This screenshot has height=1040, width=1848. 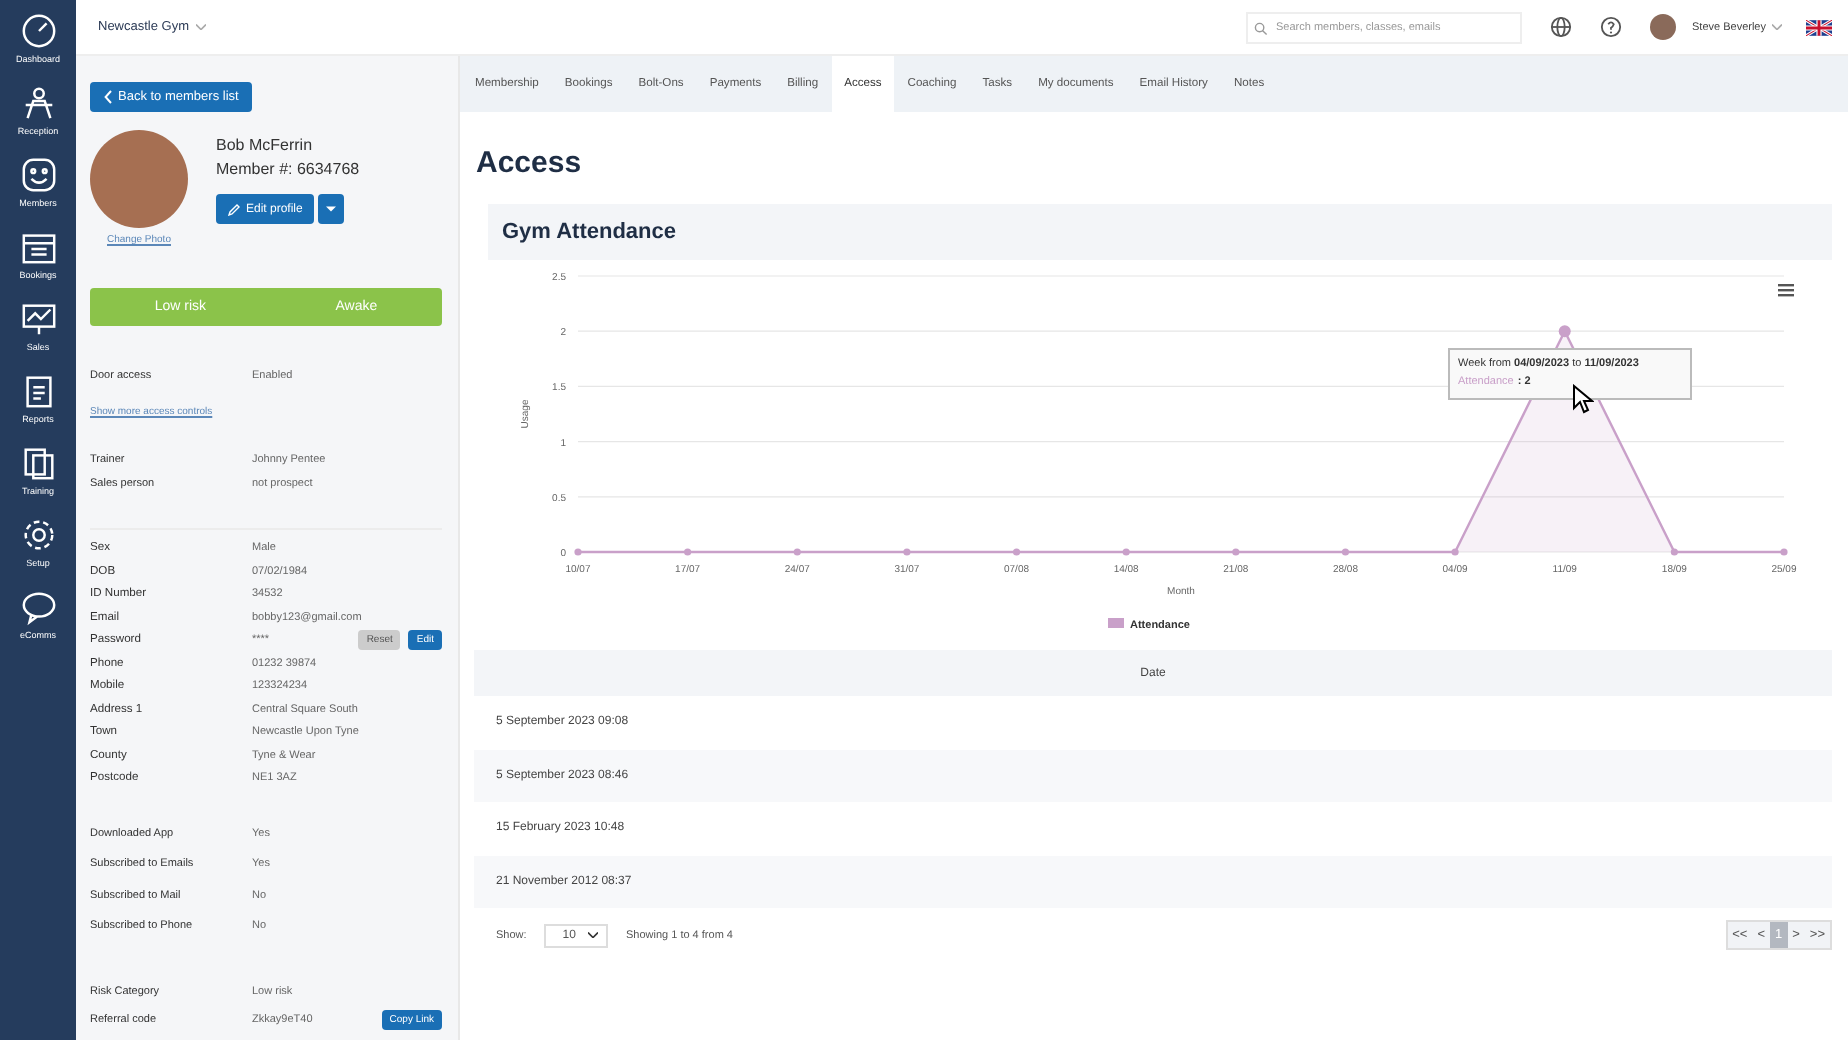 I want to click on section-title: Gym Attendance, so click(x=589, y=232).